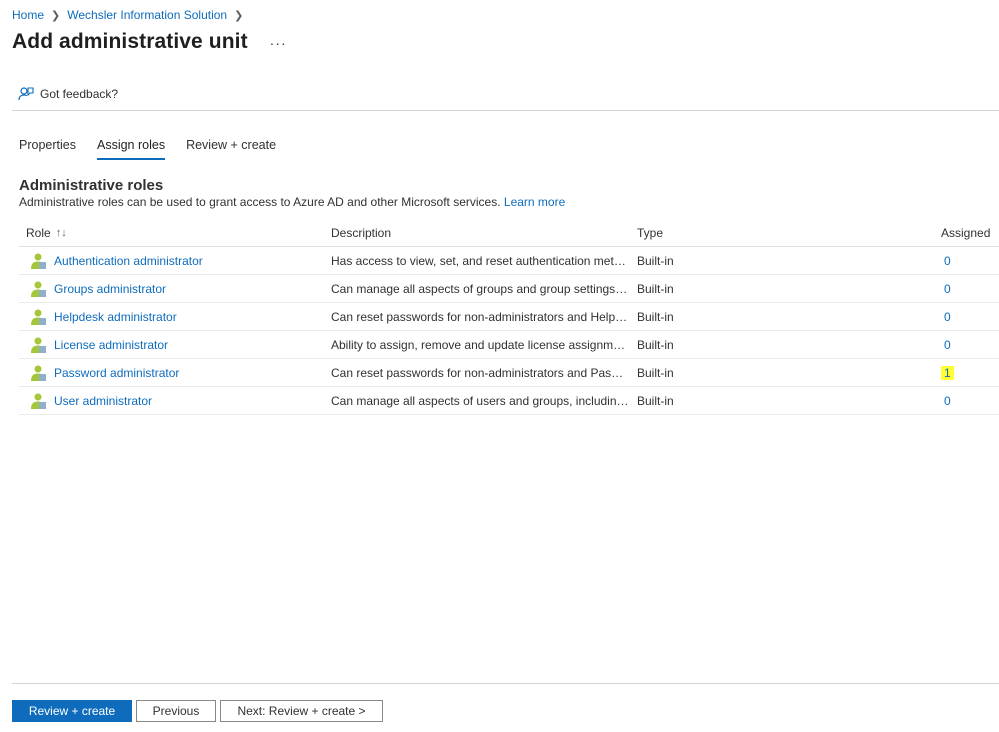  Describe the element at coordinates (130, 41) in the screenshot. I see `page-title: Add administrative unit` at that location.